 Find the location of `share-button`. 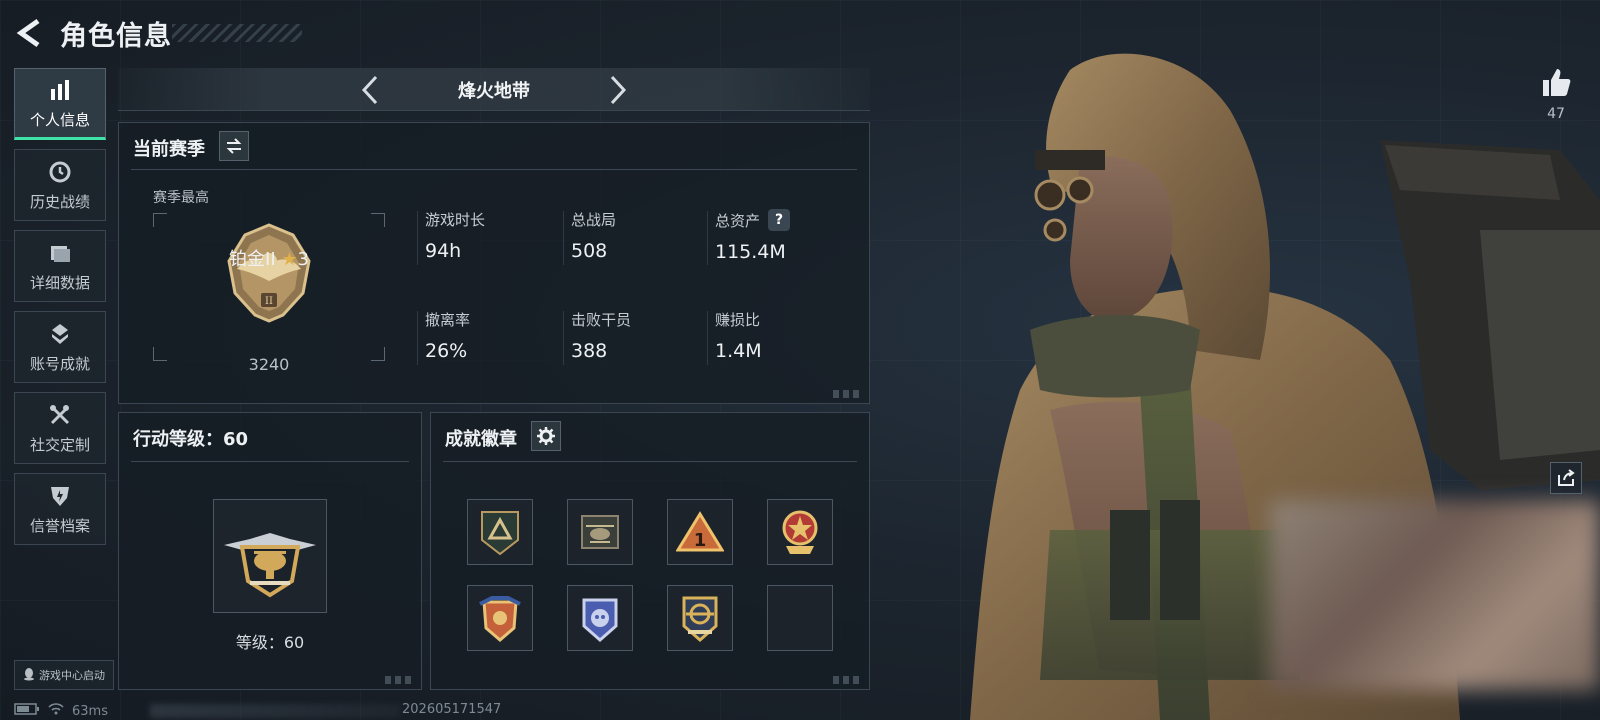

share-button is located at coordinates (1566, 478).